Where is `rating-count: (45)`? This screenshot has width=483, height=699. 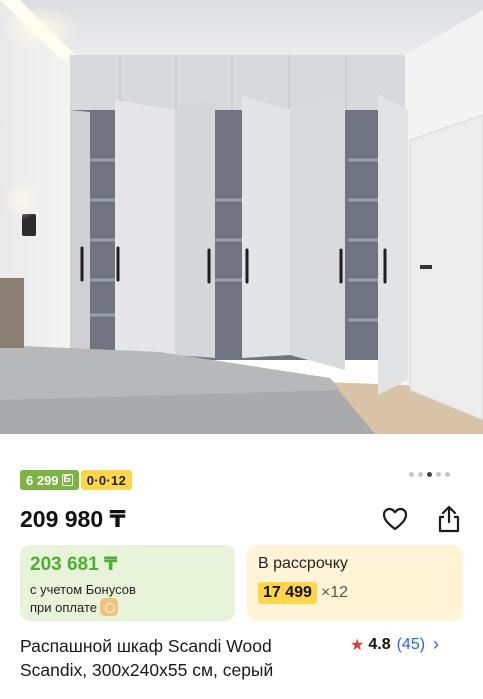 rating-count: (45) is located at coordinates (411, 645).